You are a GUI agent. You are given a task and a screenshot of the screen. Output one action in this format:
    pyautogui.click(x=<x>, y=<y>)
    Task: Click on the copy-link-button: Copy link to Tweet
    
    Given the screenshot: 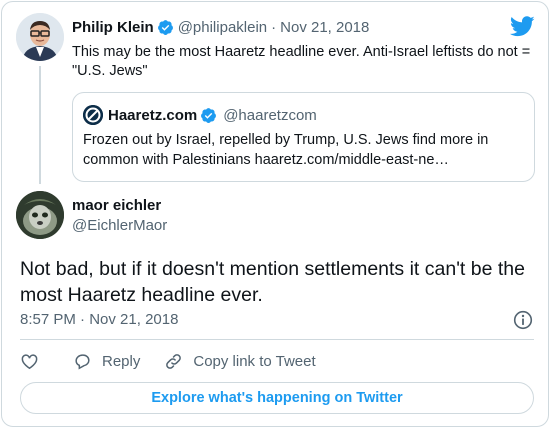 What is the action you would take?
    pyautogui.click(x=240, y=361)
    